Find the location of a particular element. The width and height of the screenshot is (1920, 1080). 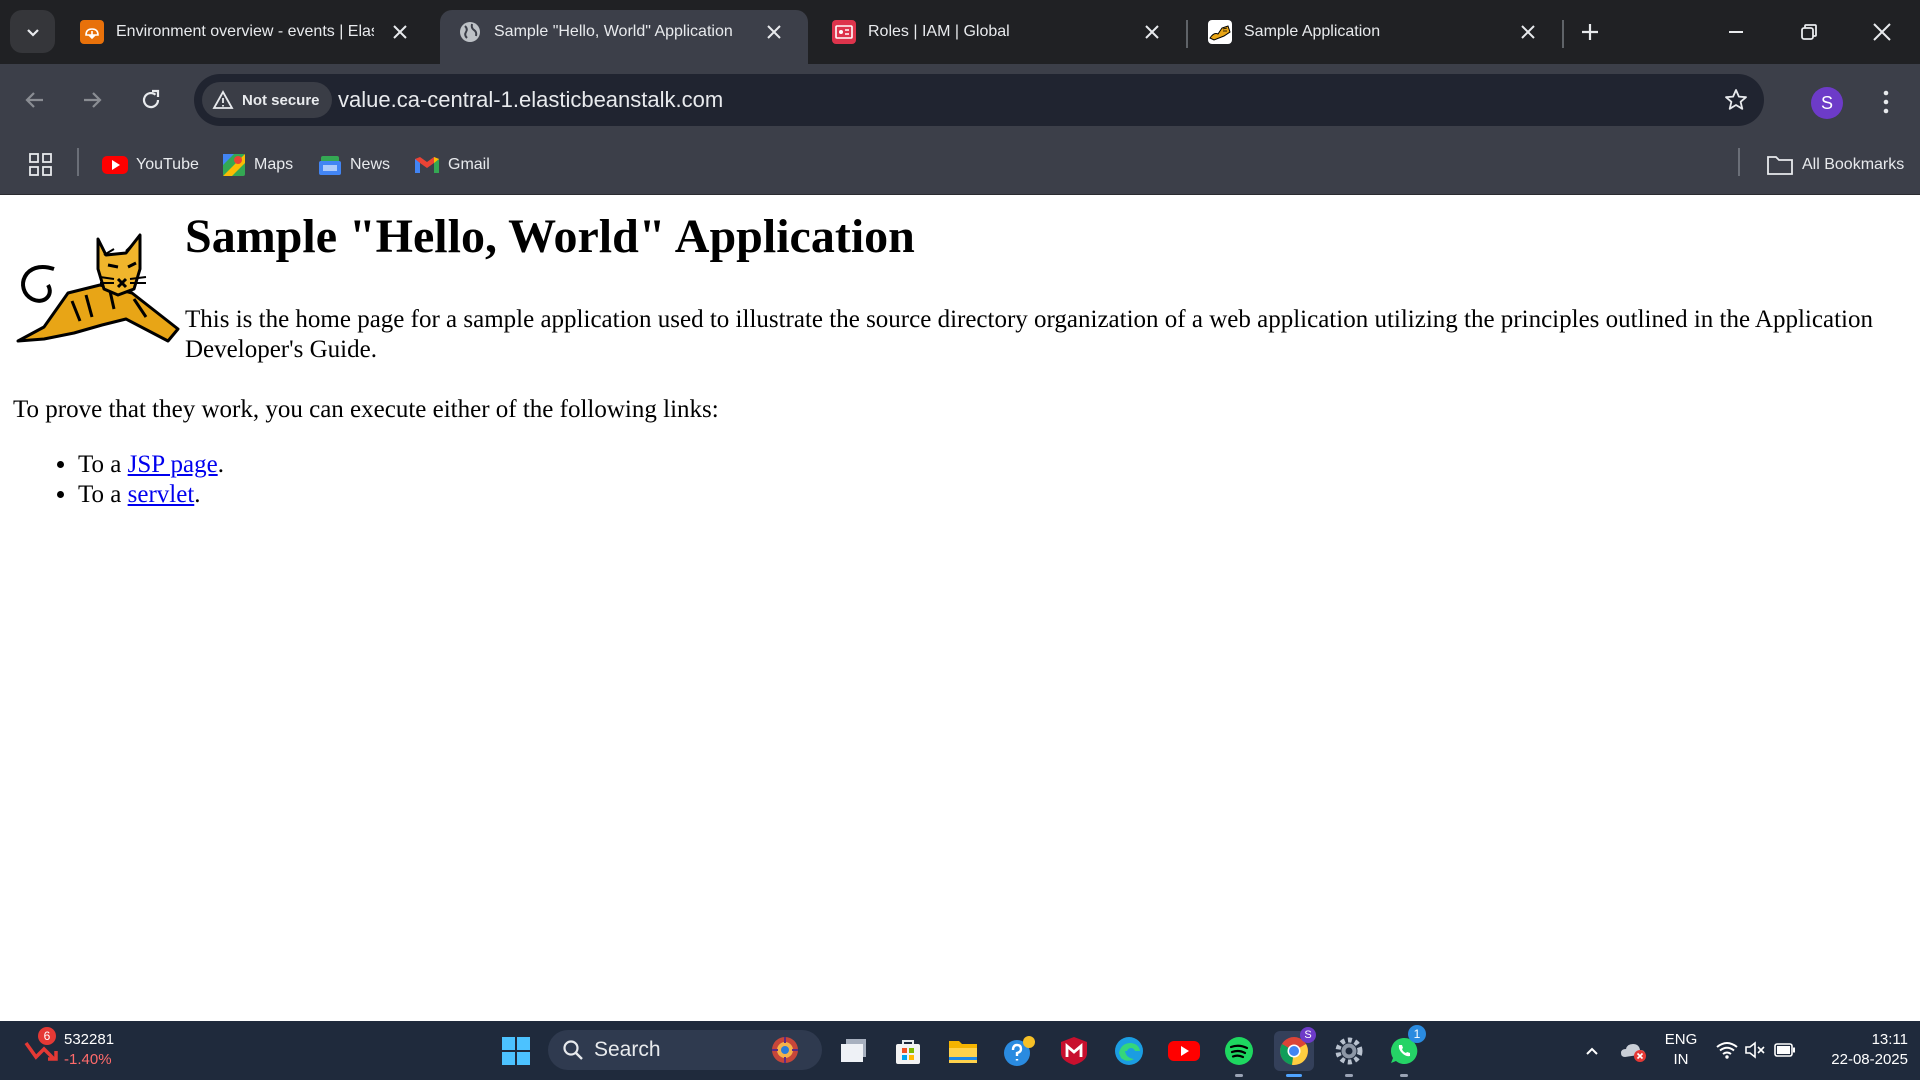

restore-icon is located at coordinates (1809, 32).